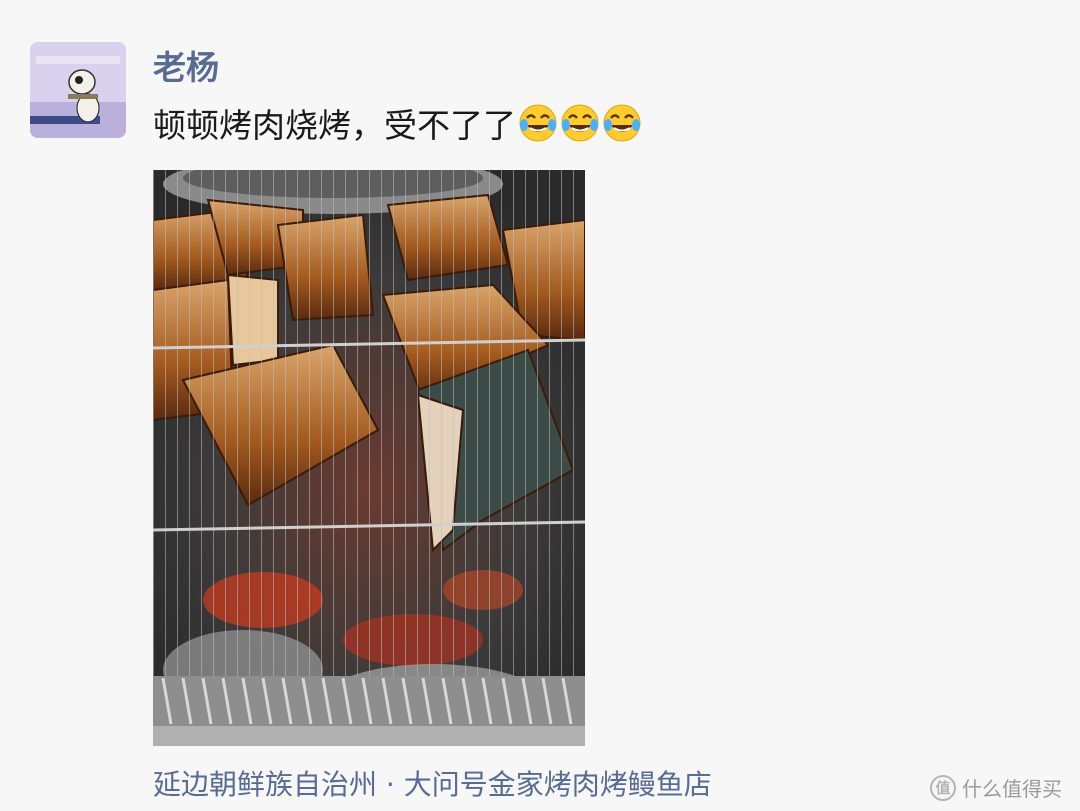  What do you see at coordinates (943, 787) in the screenshot?
I see `smzdm-logo-icon: 值` at bounding box center [943, 787].